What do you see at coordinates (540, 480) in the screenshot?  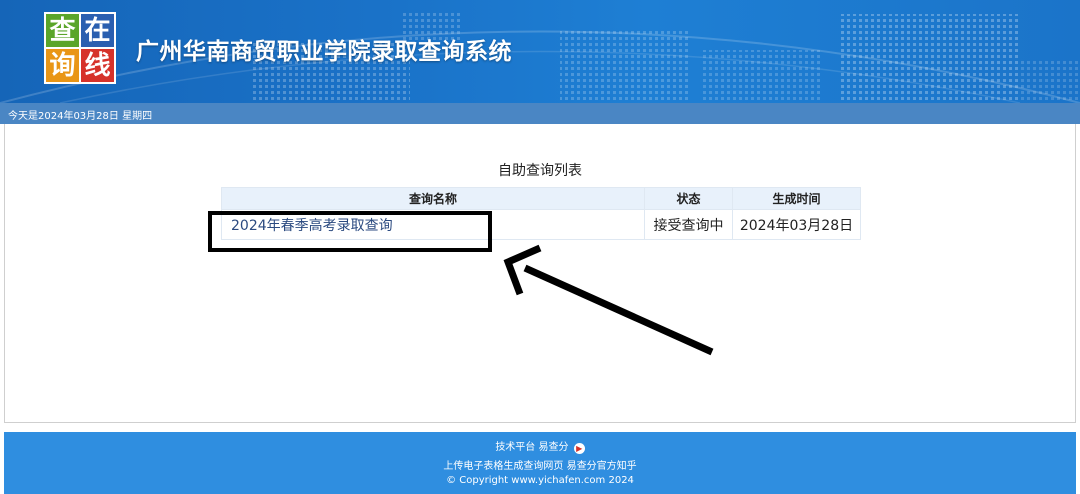 I see `footer-copyright: © Copyright www.yichafen.com 2024` at bounding box center [540, 480].